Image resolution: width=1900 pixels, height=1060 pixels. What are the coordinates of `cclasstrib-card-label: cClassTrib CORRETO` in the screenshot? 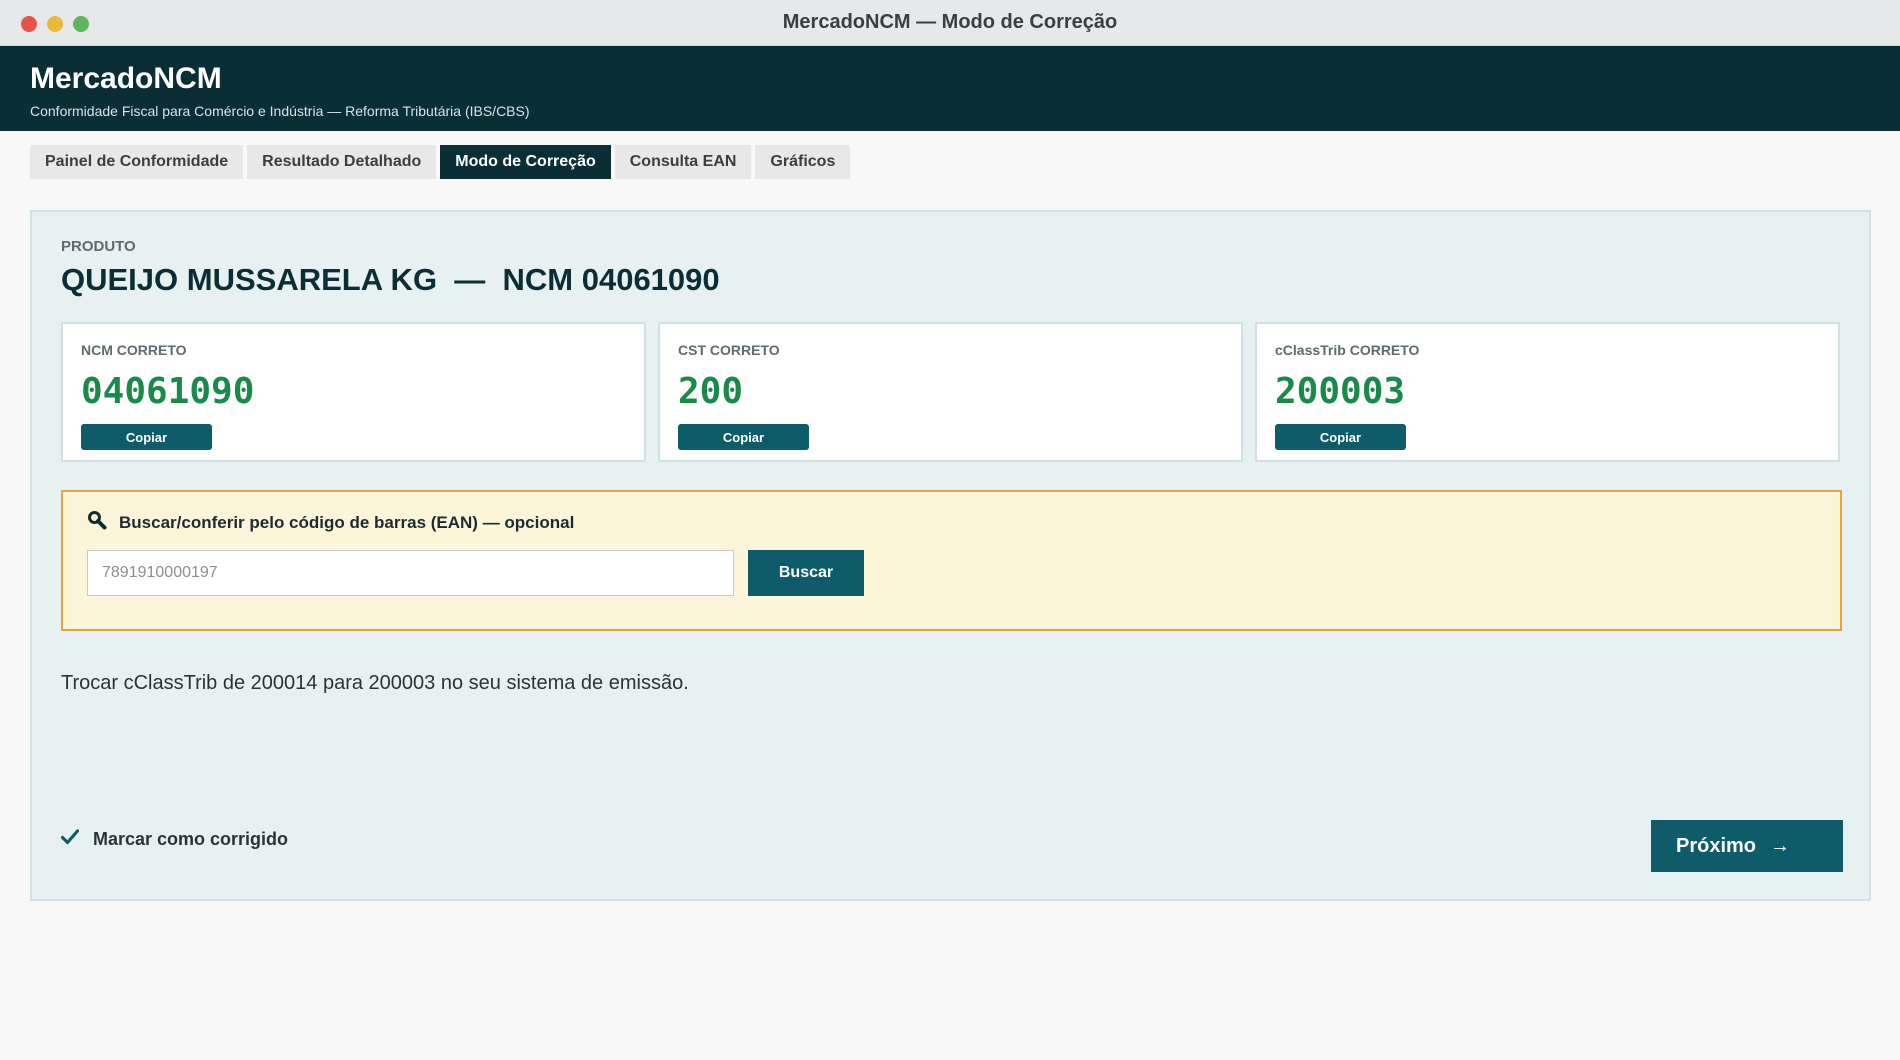 It's located at (1347, 350).